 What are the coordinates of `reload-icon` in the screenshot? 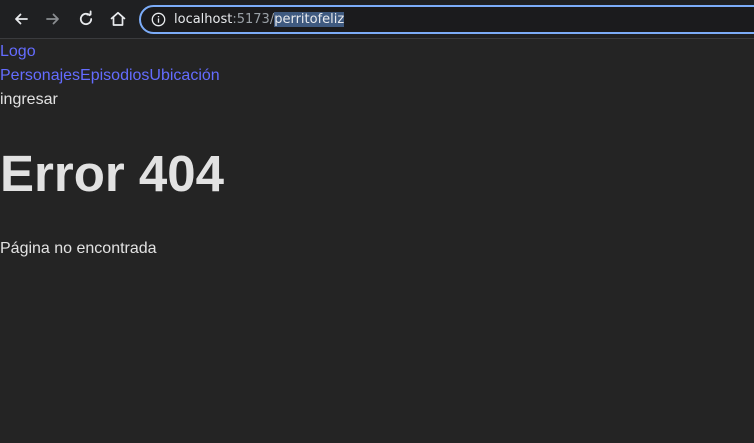 It's located at (86, 18).